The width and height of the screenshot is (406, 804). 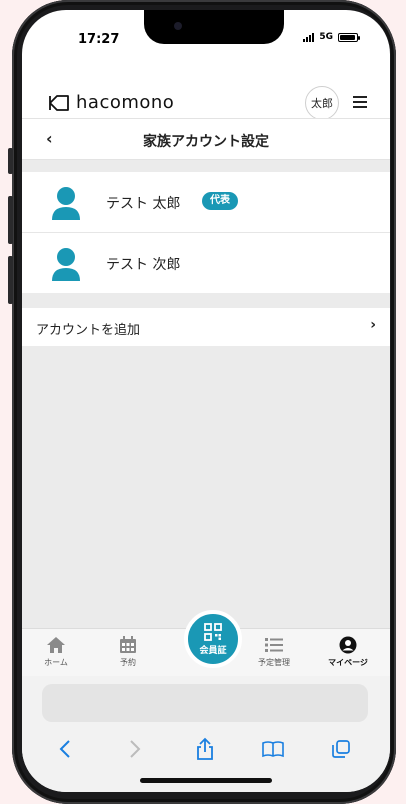 What do you see at coordinates (206, 142) in the screenshot?
I see `page-title: 家族アカウント設定` at bounding box center [206, 142].